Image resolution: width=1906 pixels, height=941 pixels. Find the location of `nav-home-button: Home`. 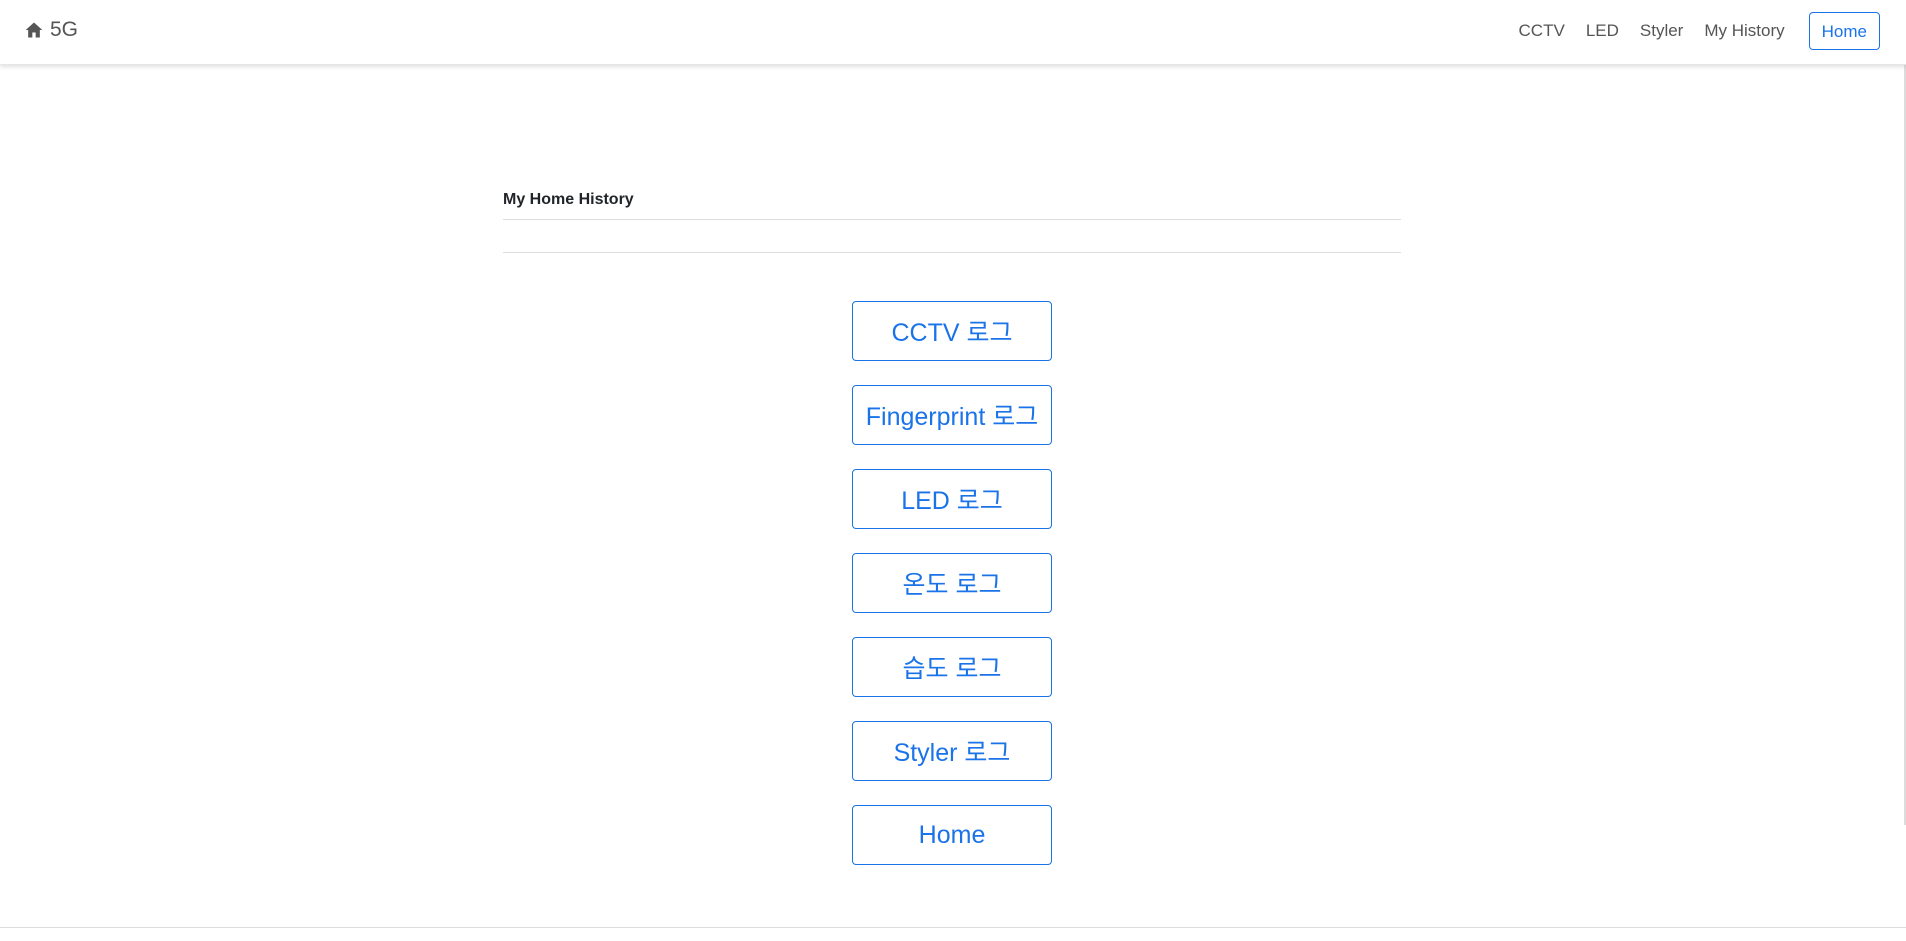

nav-home-button: Home is located at coordinates (1844, 31).